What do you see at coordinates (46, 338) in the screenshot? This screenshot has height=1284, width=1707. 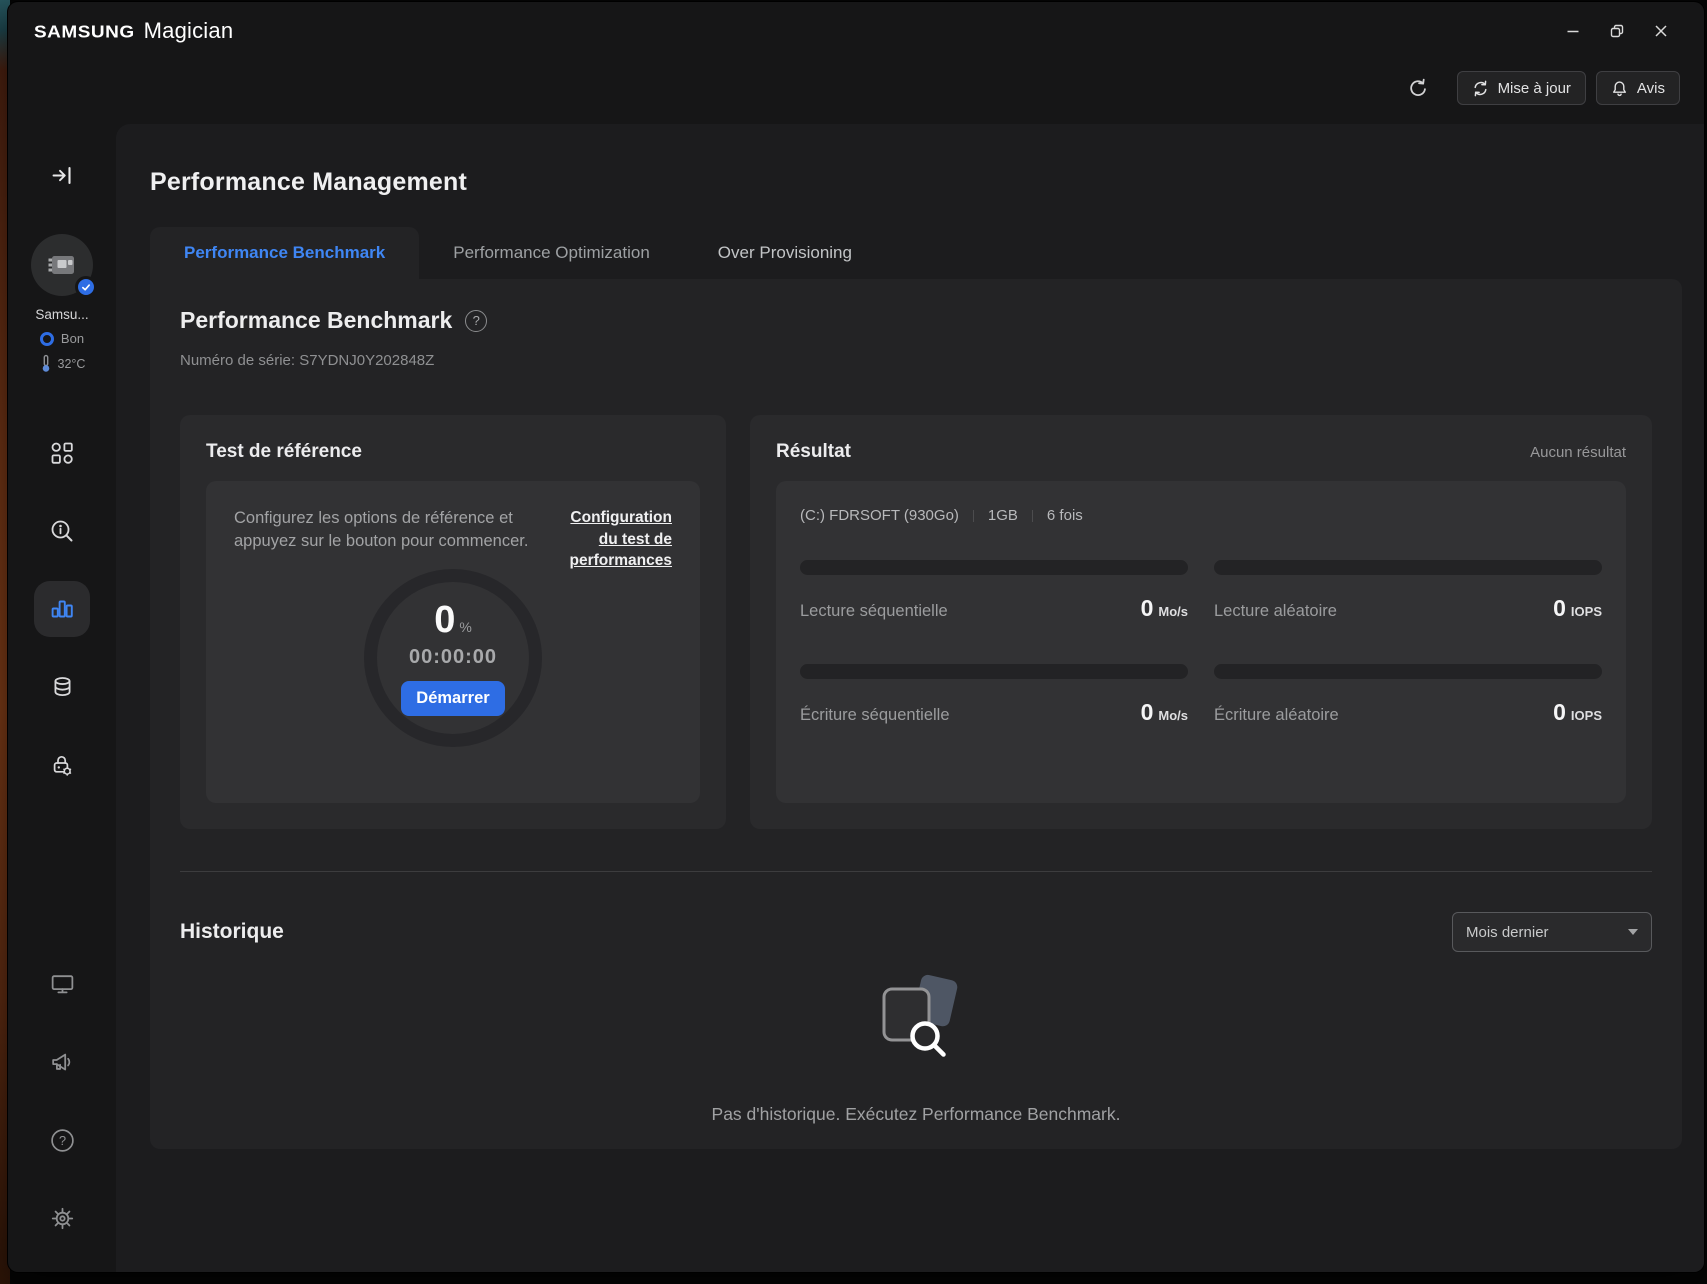 I see `health-ring-icon` at bounding box center [46, 338].